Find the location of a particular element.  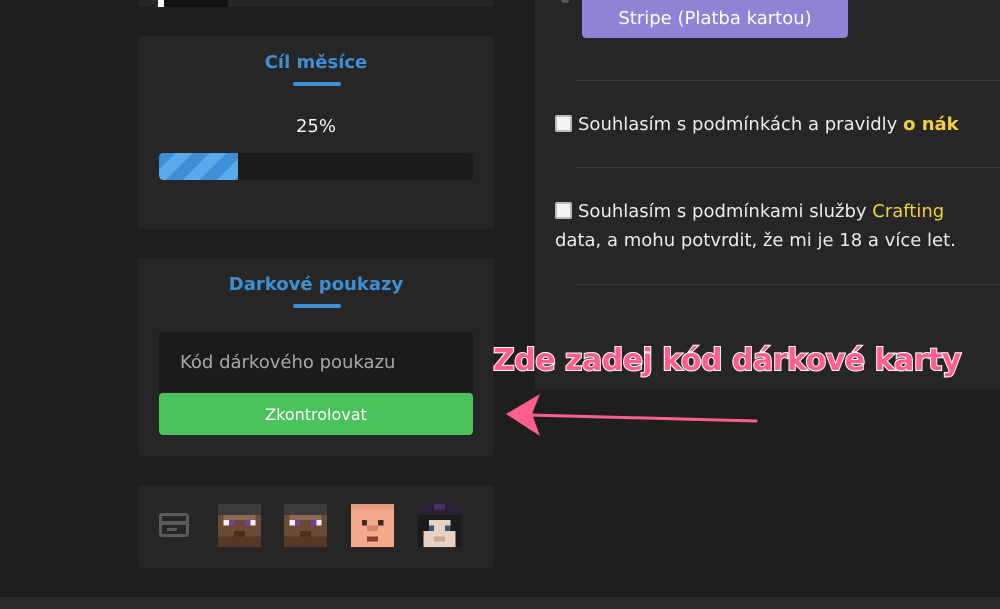

gift-voucher-title: Darkové poukazy is located at coordinates (316, 284).